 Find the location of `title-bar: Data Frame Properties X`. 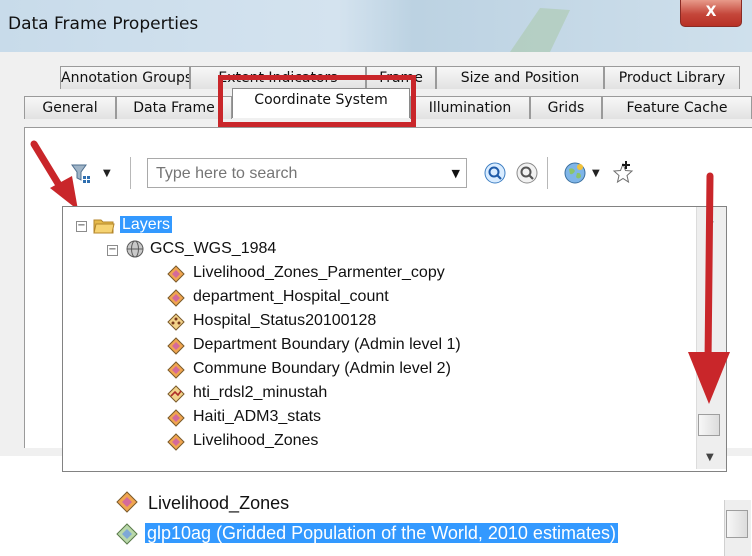

title-bar: Data Frame Properties X is located at coordinates (376, 26).